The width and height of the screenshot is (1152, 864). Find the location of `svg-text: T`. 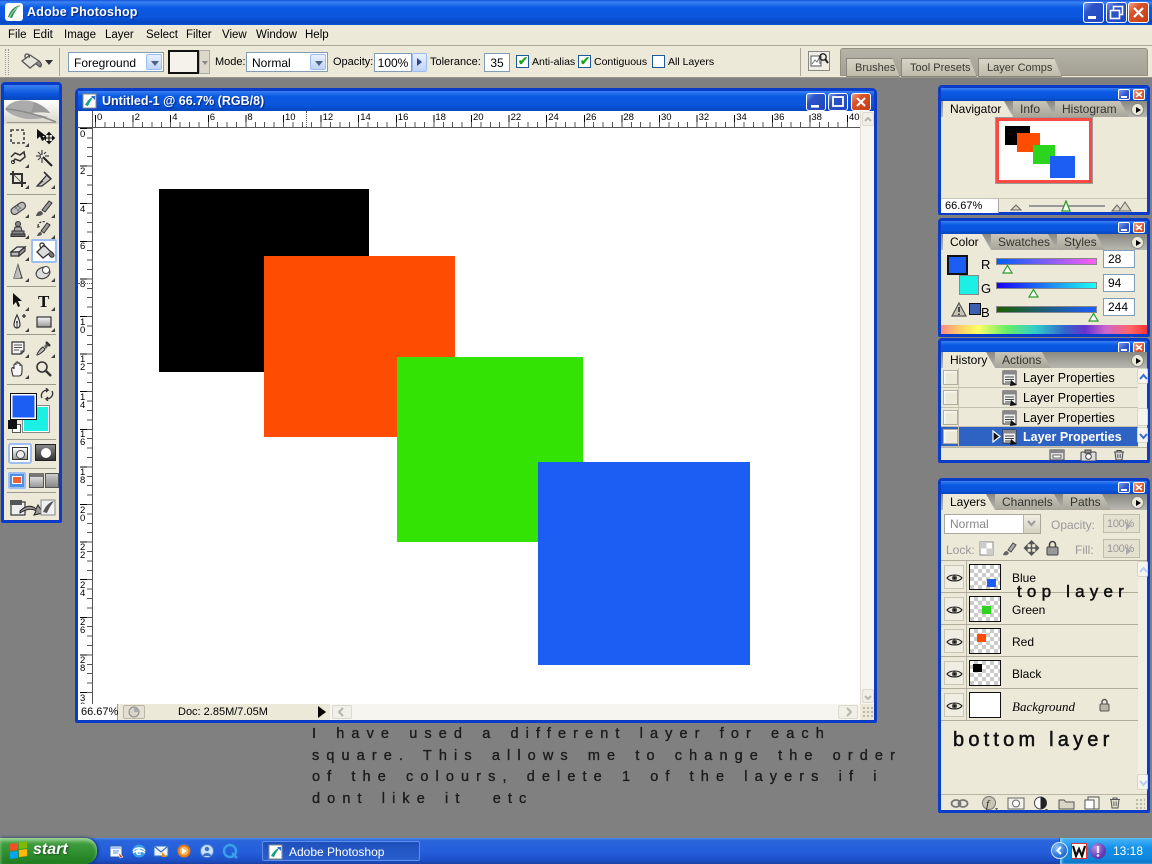

svg-text: T is located at coordinates (44, 301).